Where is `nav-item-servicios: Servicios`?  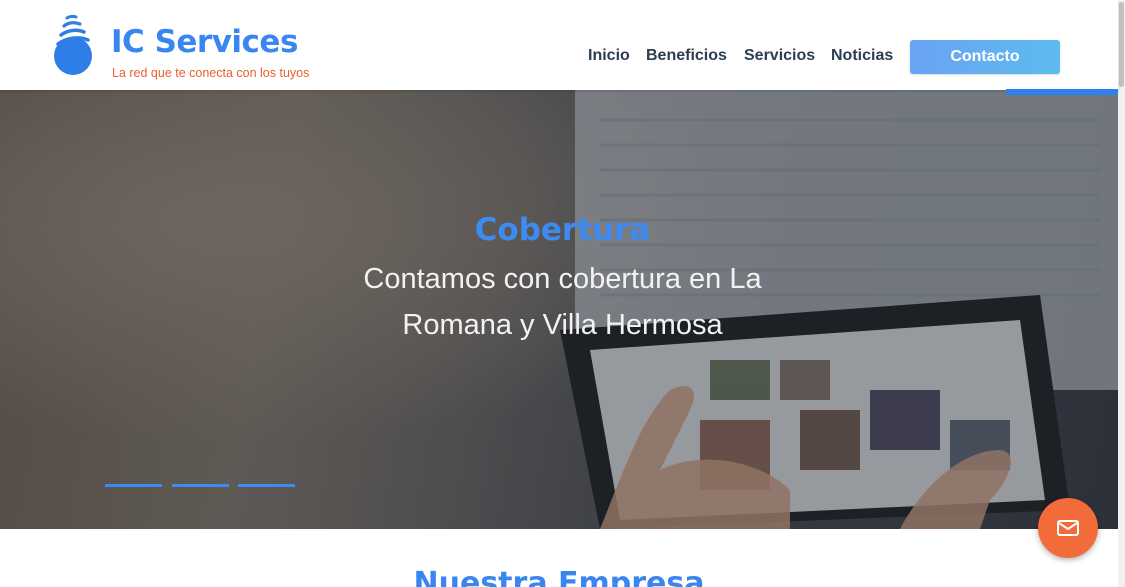
nav-item-servicios: Servicios is located at coordinates (779, 56).